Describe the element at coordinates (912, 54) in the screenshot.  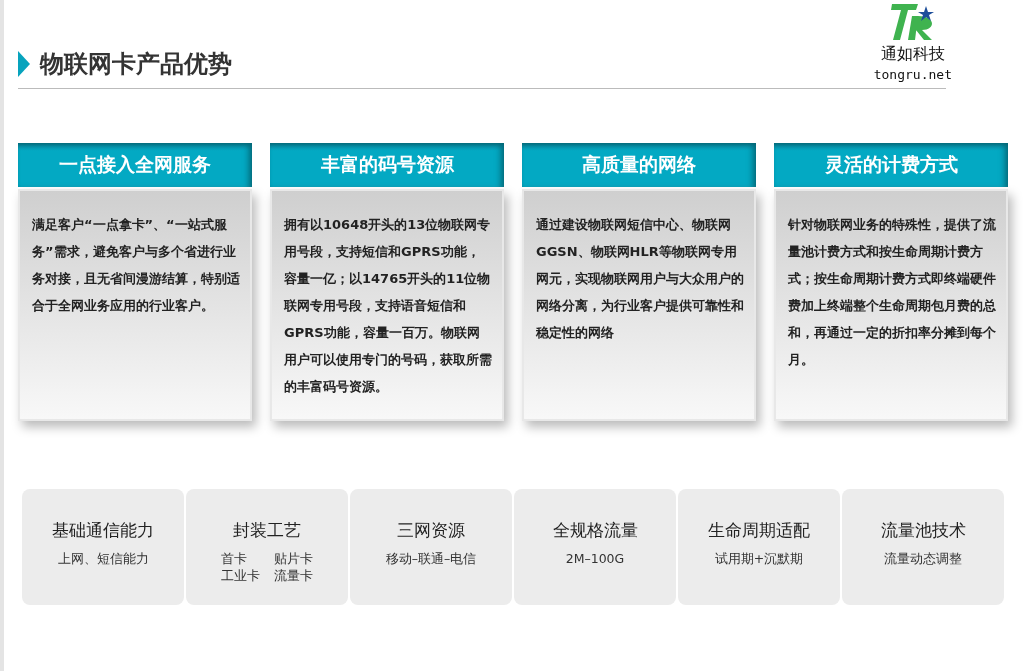
I see `company-name: 通如科技` at that location.